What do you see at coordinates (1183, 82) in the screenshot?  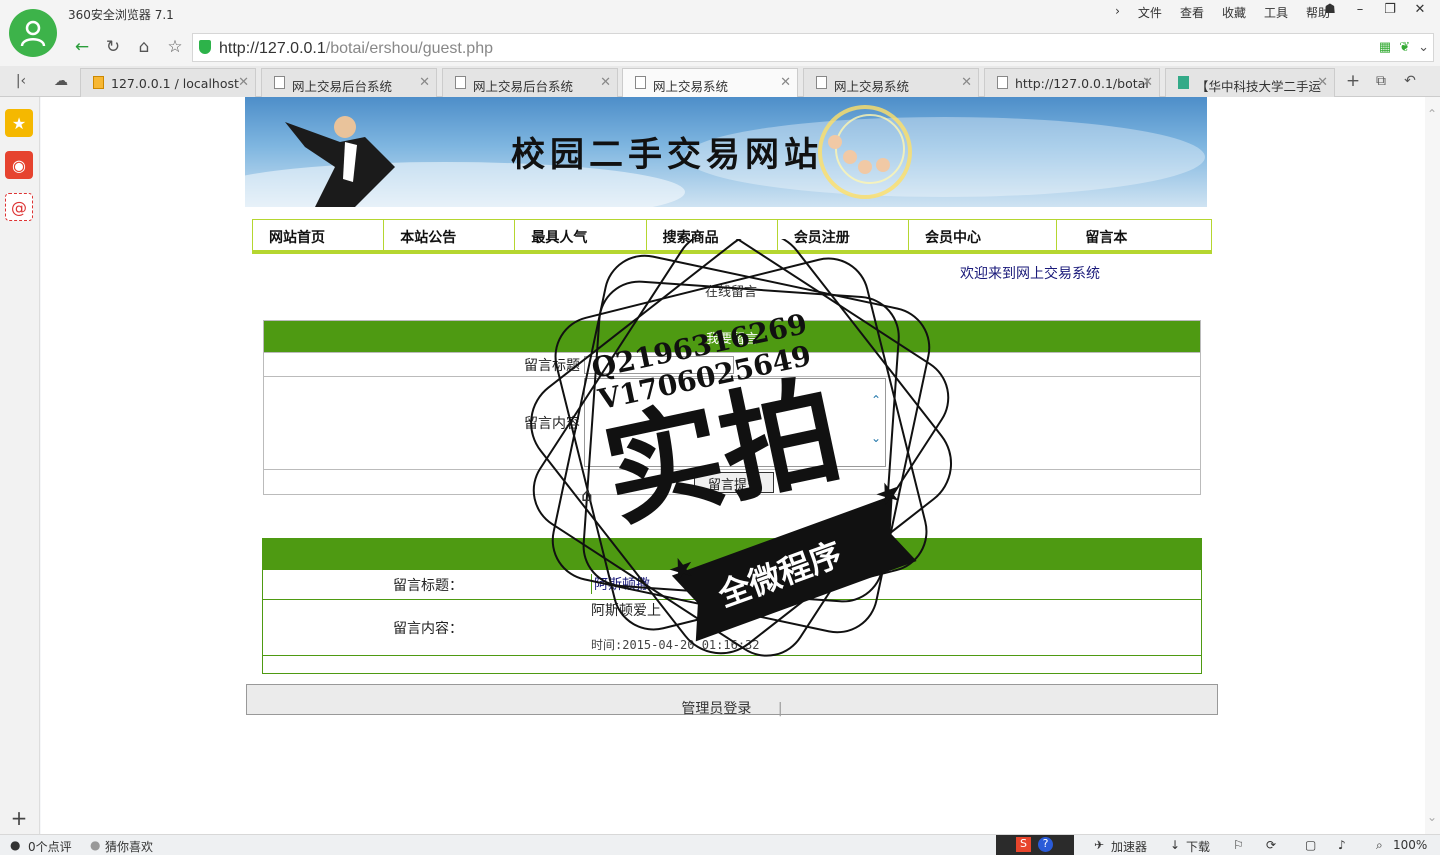 I see `site-icon` at bounding box center [1183, 82].